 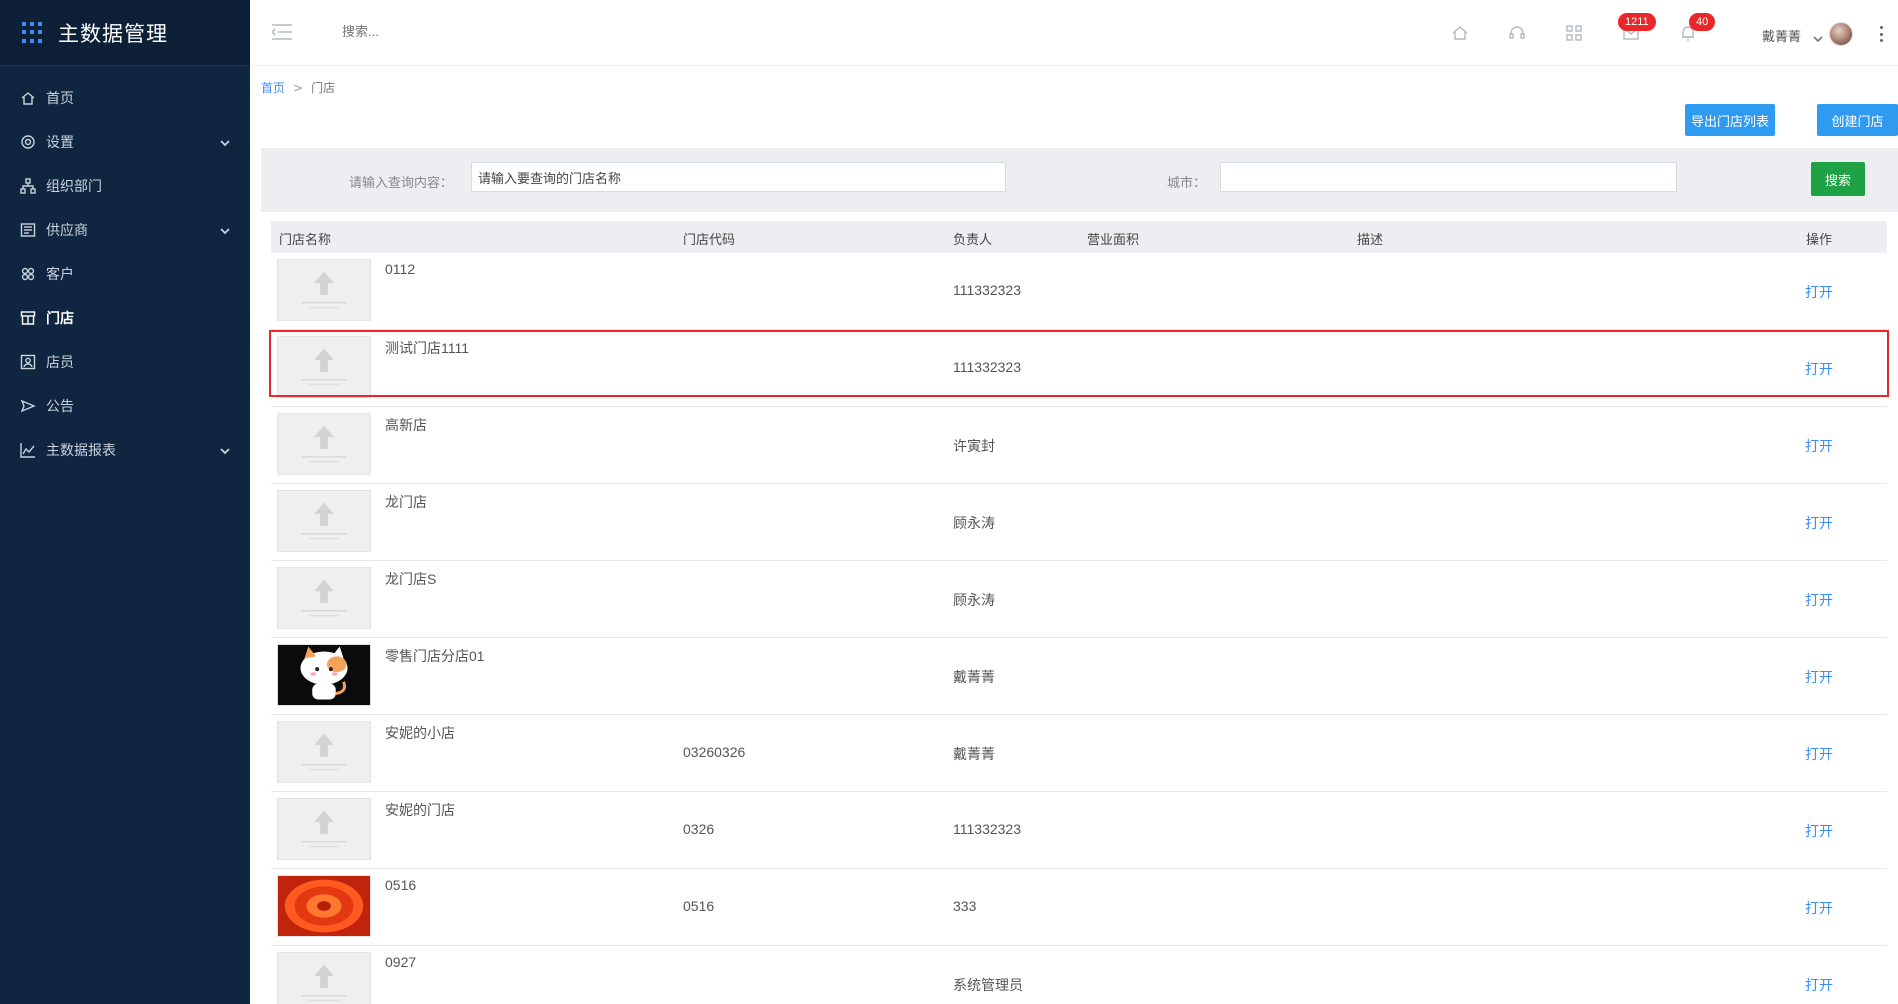 I want to click on table-row: 0112 111332323 打开, so click(x=1079, y=291).